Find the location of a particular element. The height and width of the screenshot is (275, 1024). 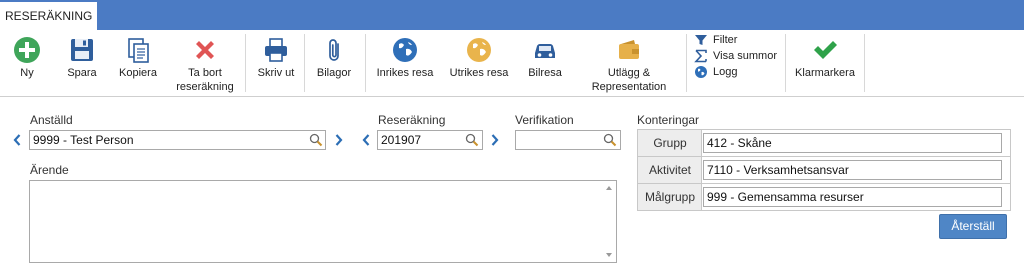

matter-value is located at coordinates (323, 184).